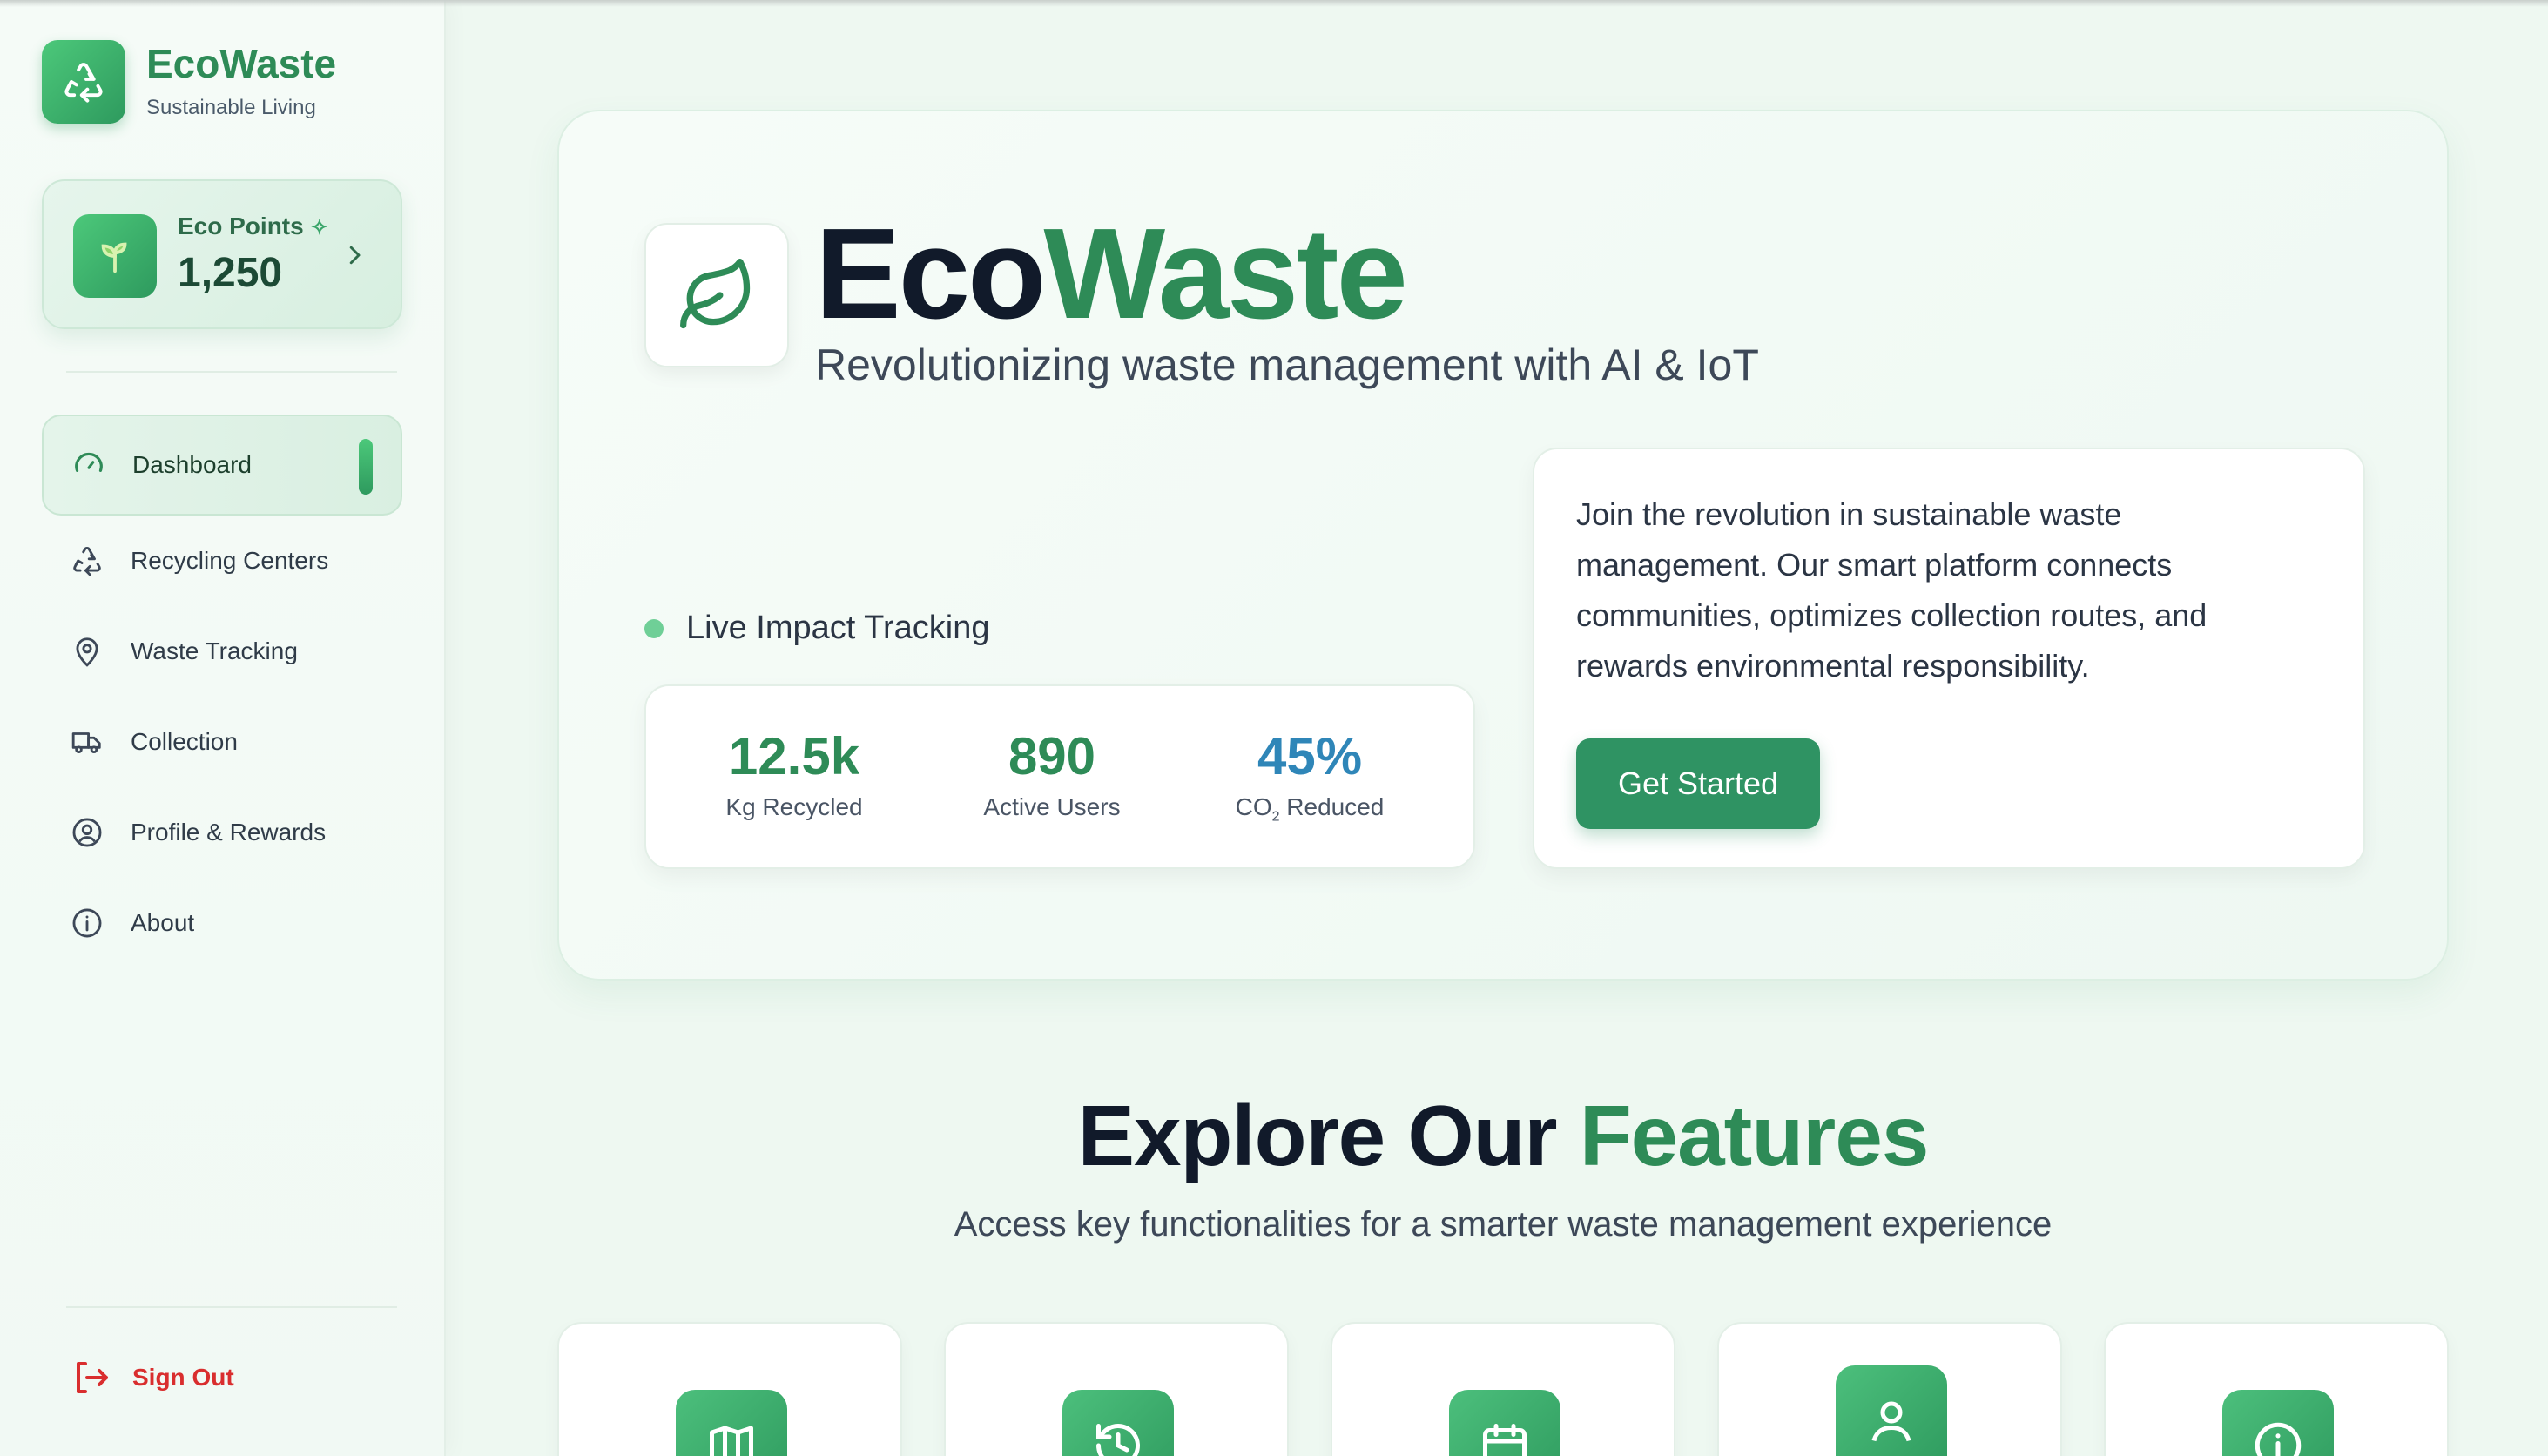 The height and width of the screenshot is (1456, 2548). Describe the element at coordinates (654, 628) in the screenshot. I see `live-dot` at that location.